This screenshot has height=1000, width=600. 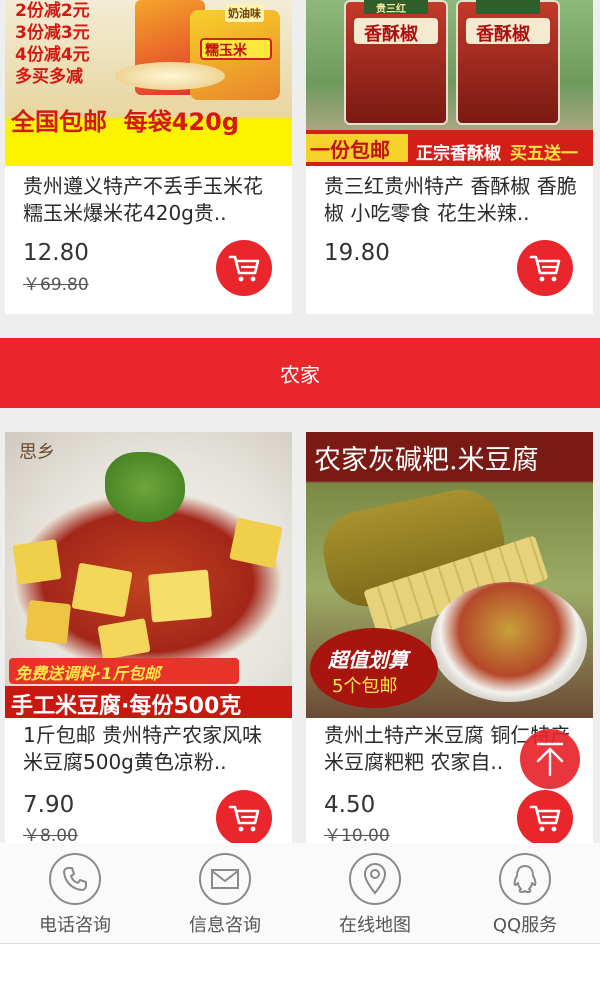 I want to click on product-image: 贵三红 香酥椒 香酥椒 一份包邮 正宗香酥椒 买五送一, so click(x=449, y=83).